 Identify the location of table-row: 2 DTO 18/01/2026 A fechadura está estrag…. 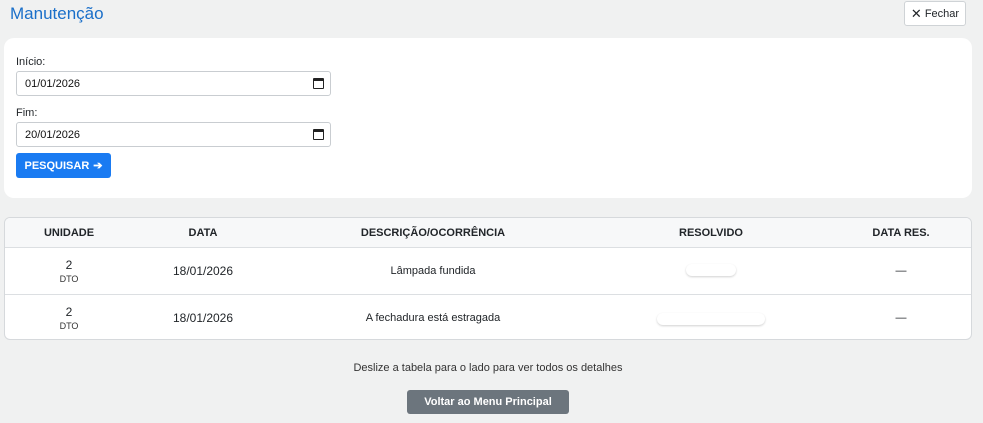
(488, 316).